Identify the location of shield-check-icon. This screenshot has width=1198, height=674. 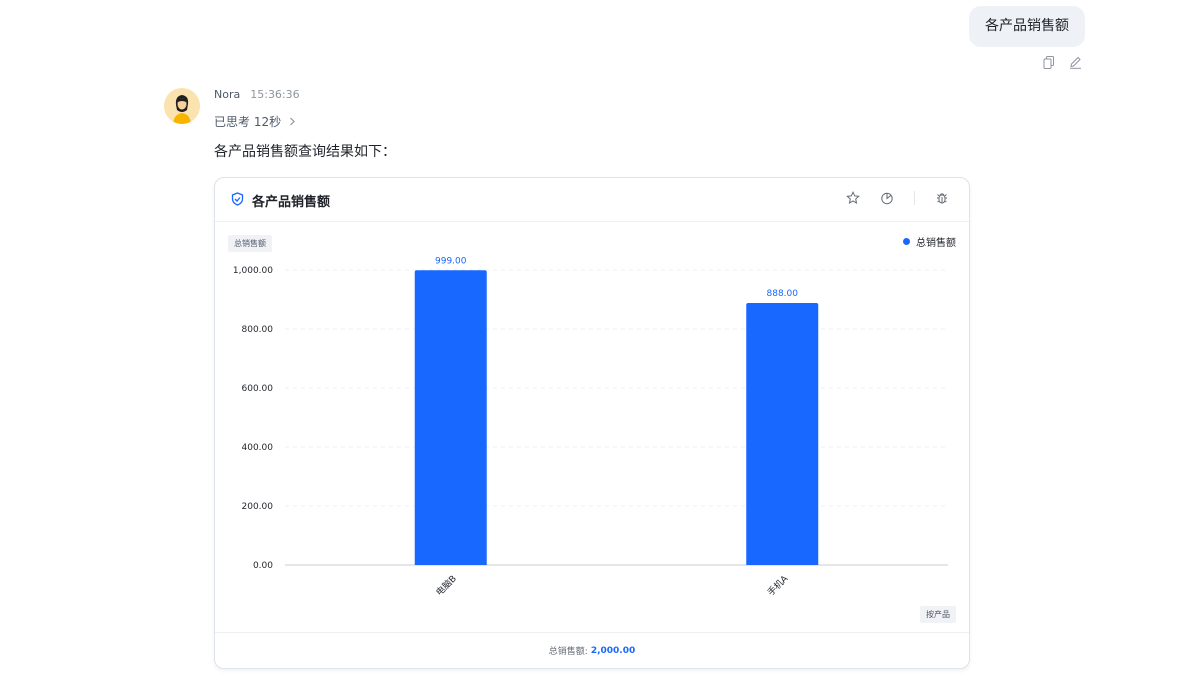
(237, 200).